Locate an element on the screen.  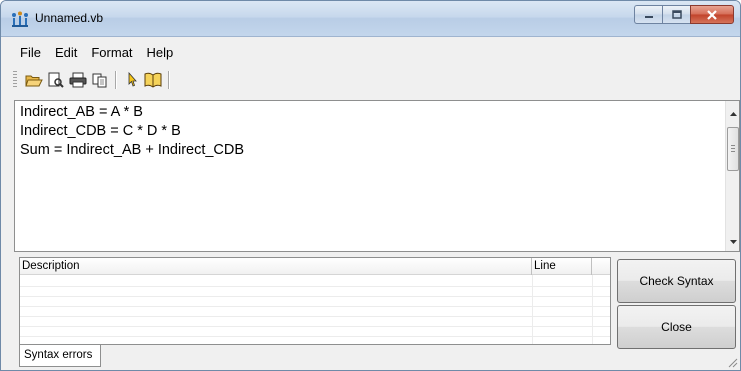
menu-file: File is located at coordinates (30, 53).